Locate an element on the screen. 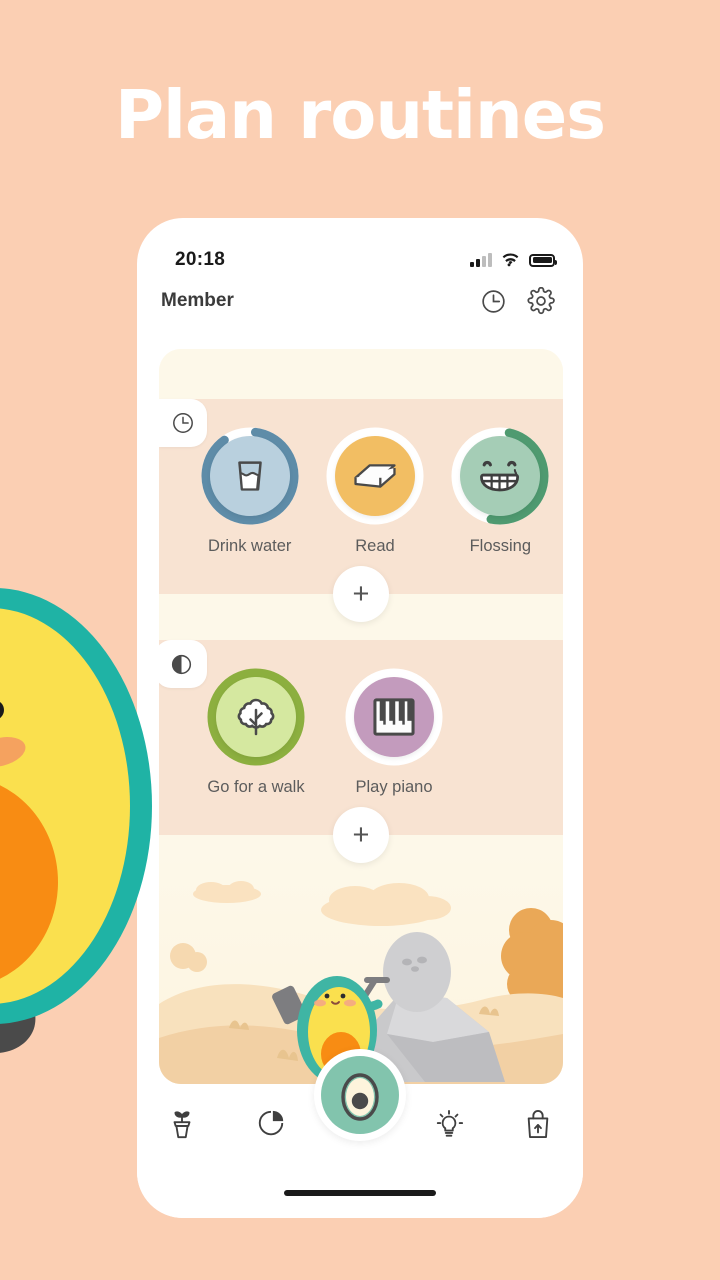 The width and height of the screenshot is (720, 1280). habit-item: Drink water is located at coordinates (249, 491).